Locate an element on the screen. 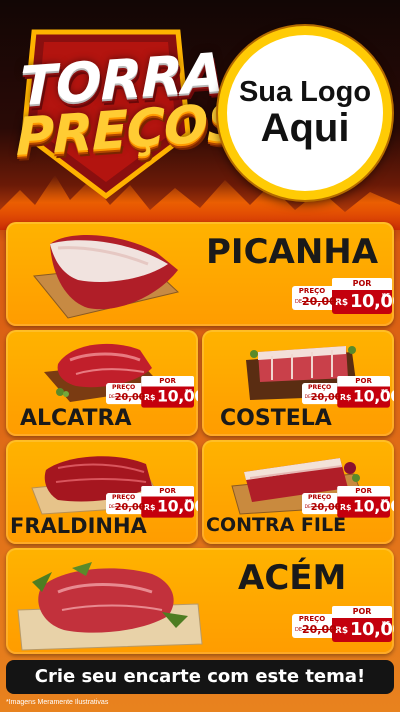 This screenshot has height=712, width=400. price-tag-contra-file: POR R$ 10,00 KG PREÇO DE 20,00 is located at coordinates (348, 505).